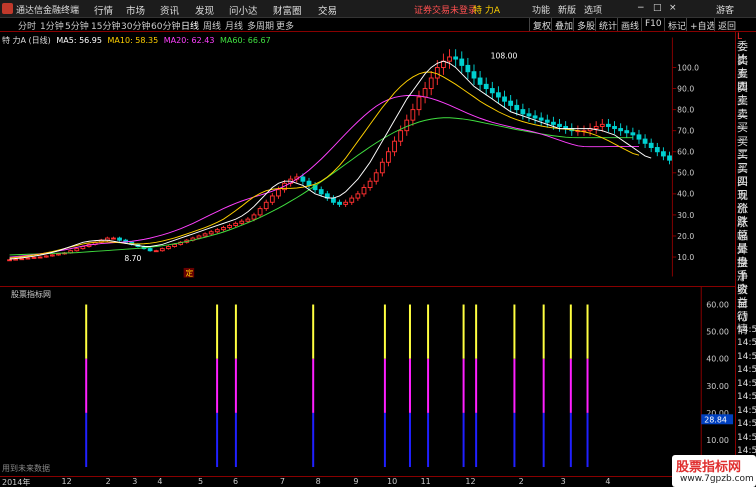 Image resolution: width=756 pixels, height=487 pixels. What do you see at coordinates (169, 10) in the screenshot?
I see `menu-news: 资讯` at bounding box center [169, 10].